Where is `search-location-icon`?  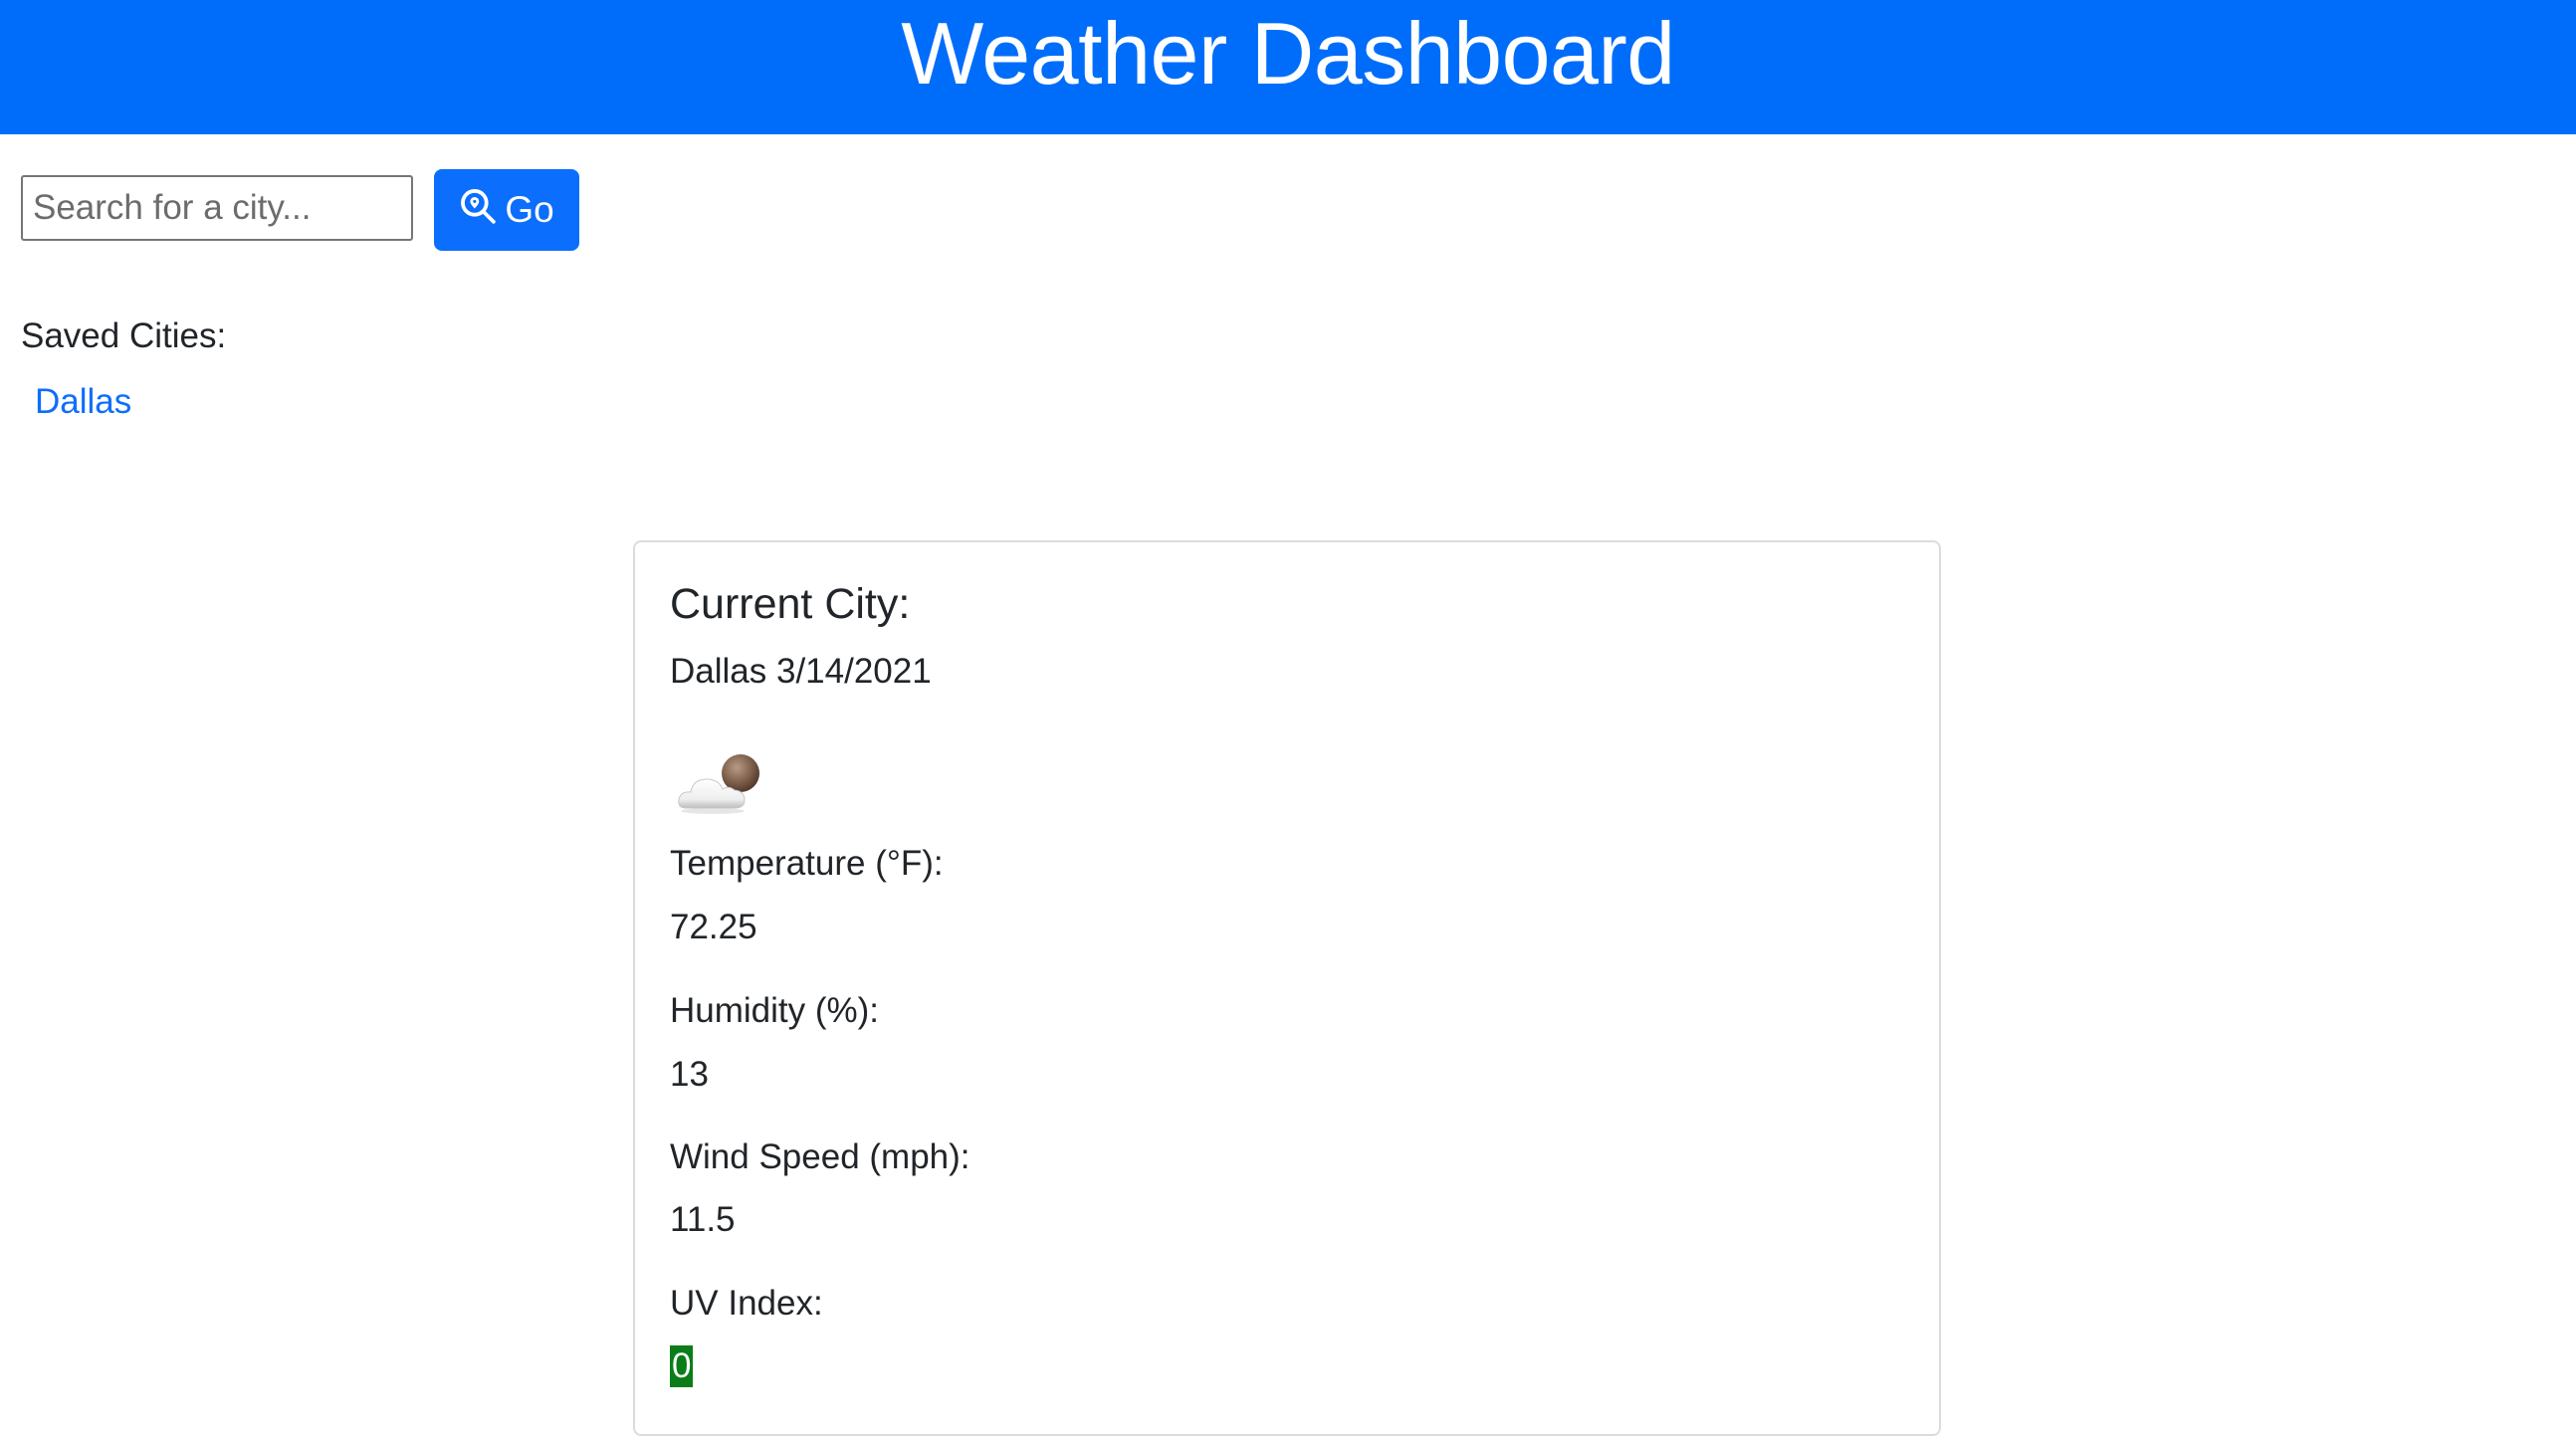
search-location-icon is located at coordinates (478, 210).